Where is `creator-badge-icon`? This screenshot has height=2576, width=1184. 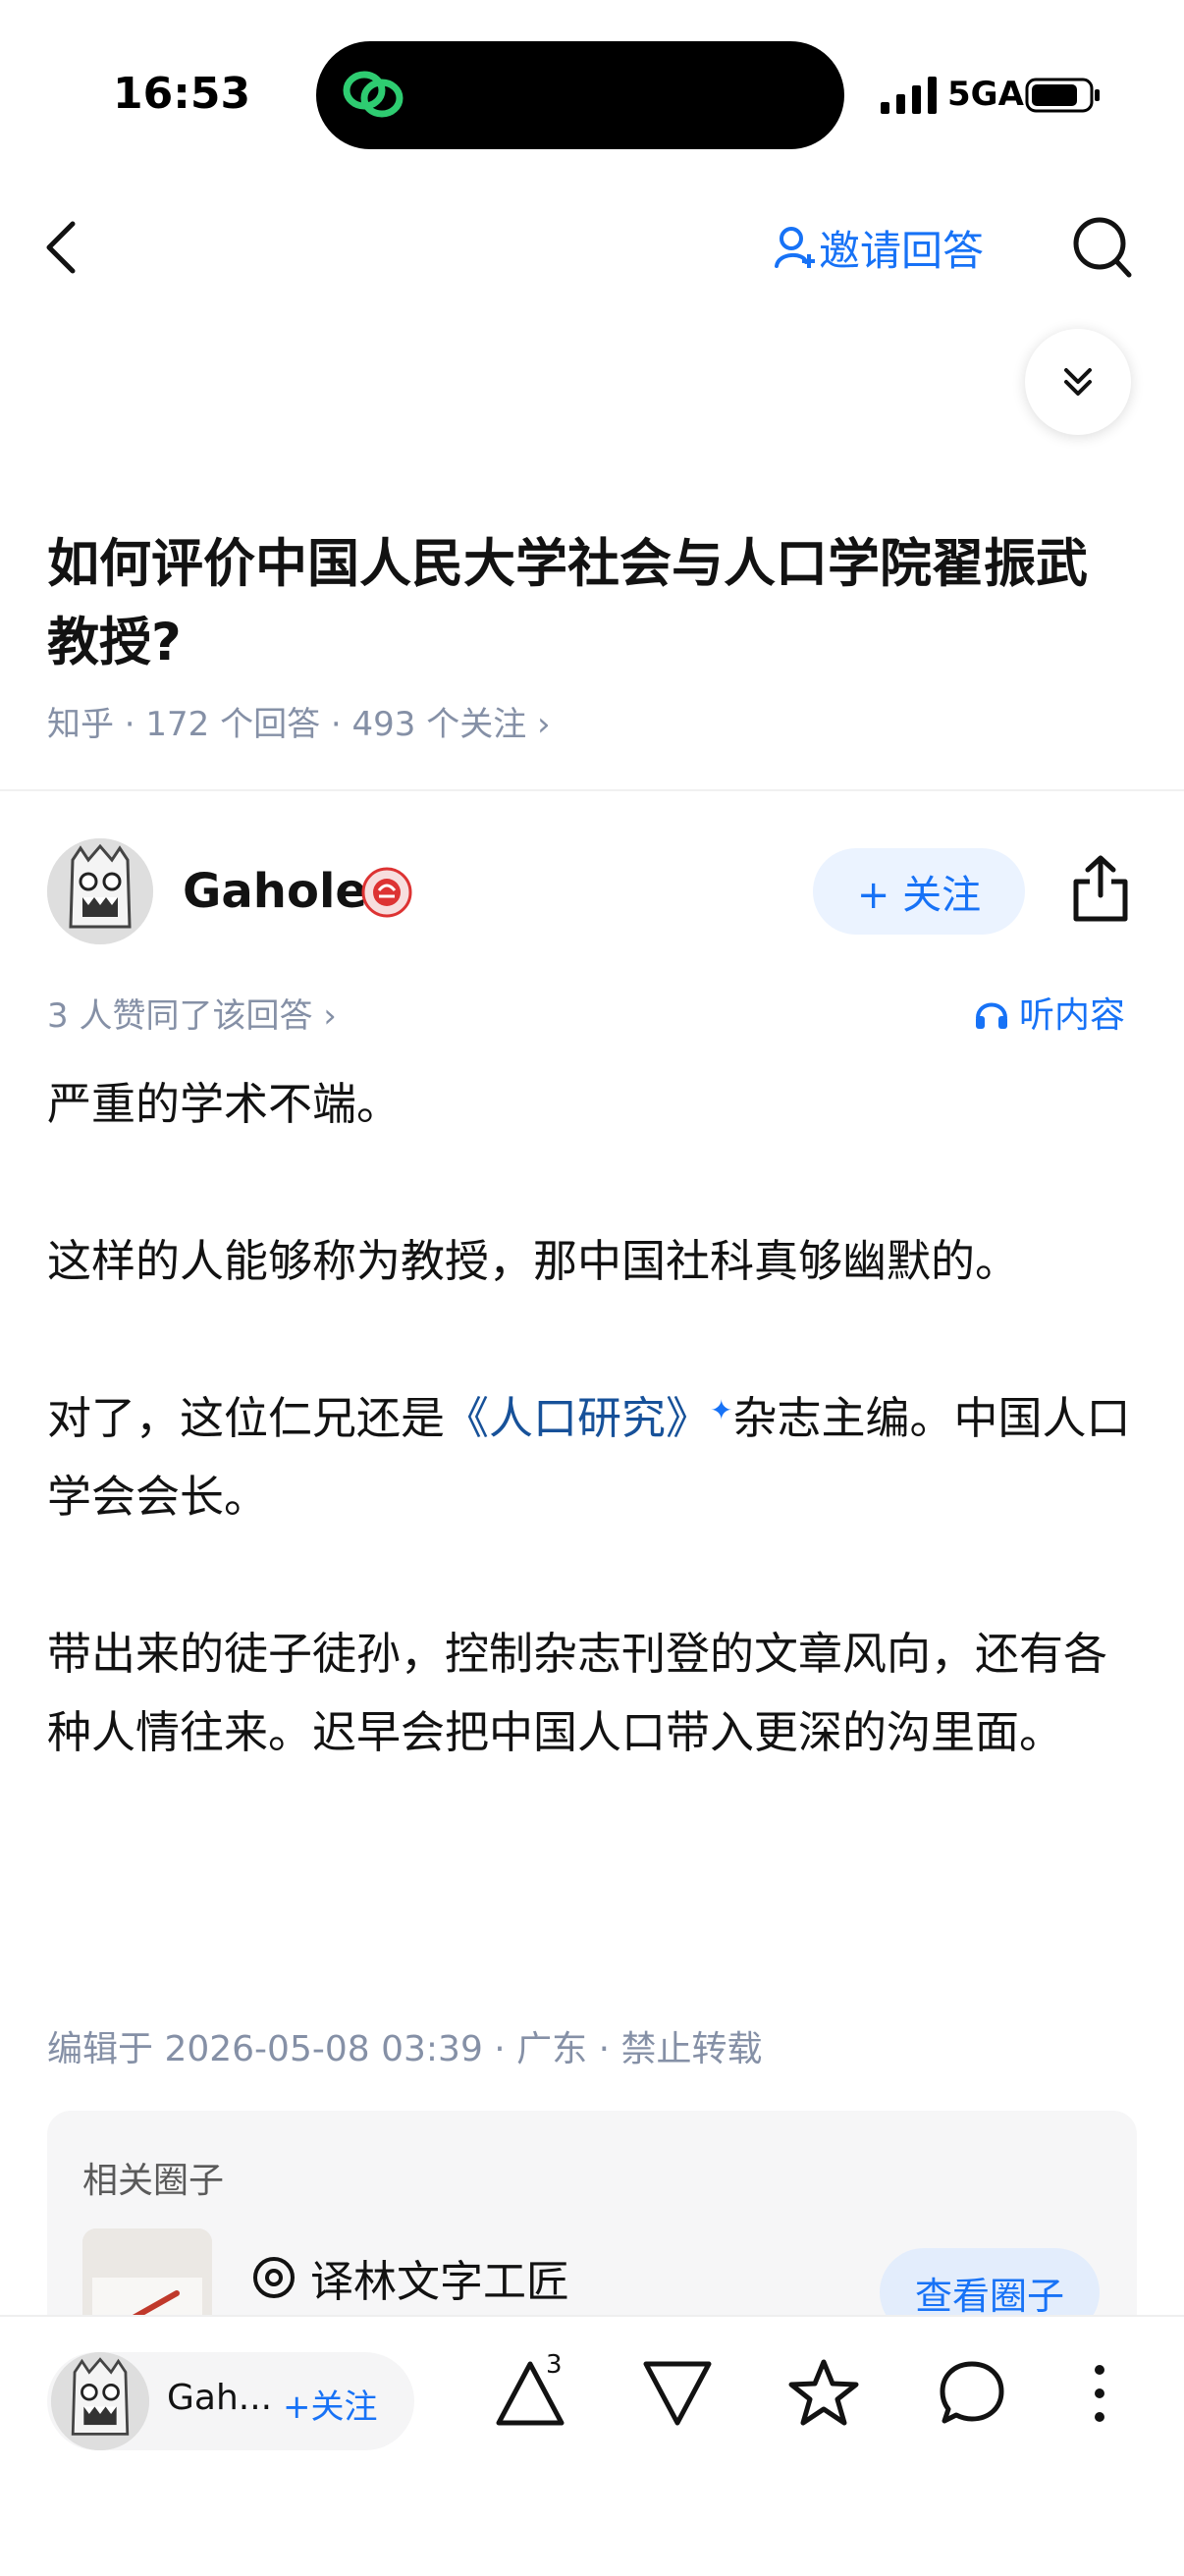 creator-badge-icon is located at coordinates (386, 892).